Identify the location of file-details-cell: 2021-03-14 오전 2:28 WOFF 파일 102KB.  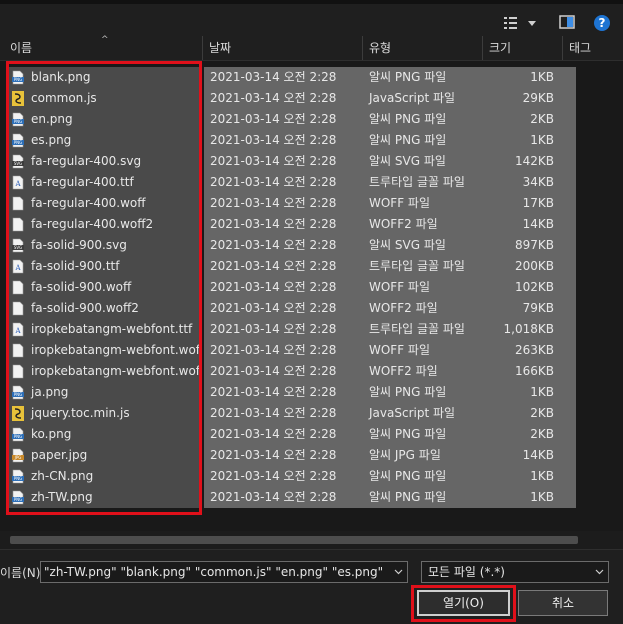
(390, 287).